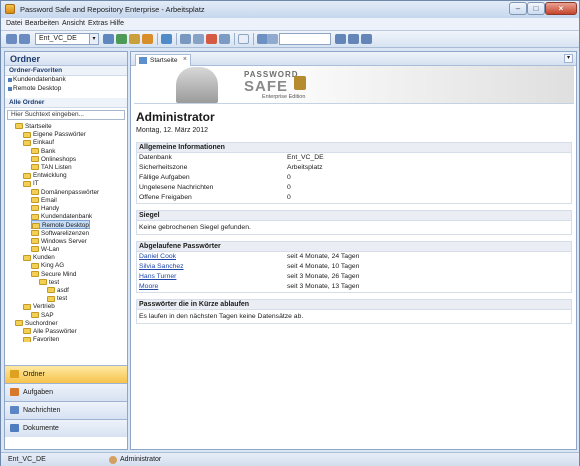  I want to click on expired-age: seit 3 Monate, 13 Tagen, so click(323, 286).